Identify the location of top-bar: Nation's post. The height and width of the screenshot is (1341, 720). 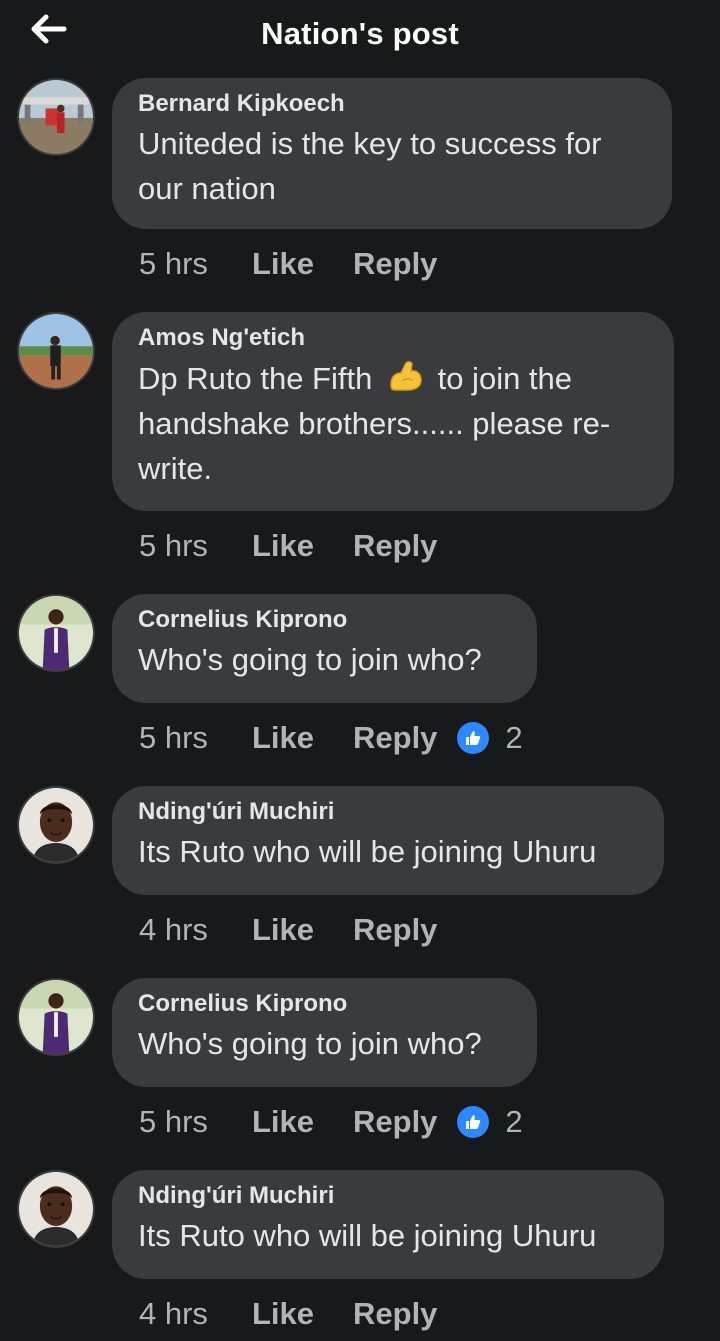
(360, 35).